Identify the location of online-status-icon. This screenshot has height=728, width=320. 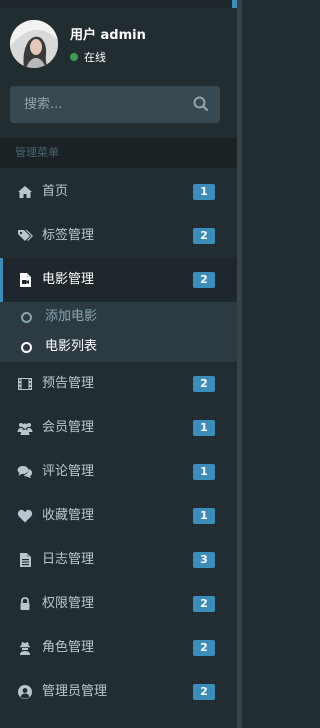
(74, 57).